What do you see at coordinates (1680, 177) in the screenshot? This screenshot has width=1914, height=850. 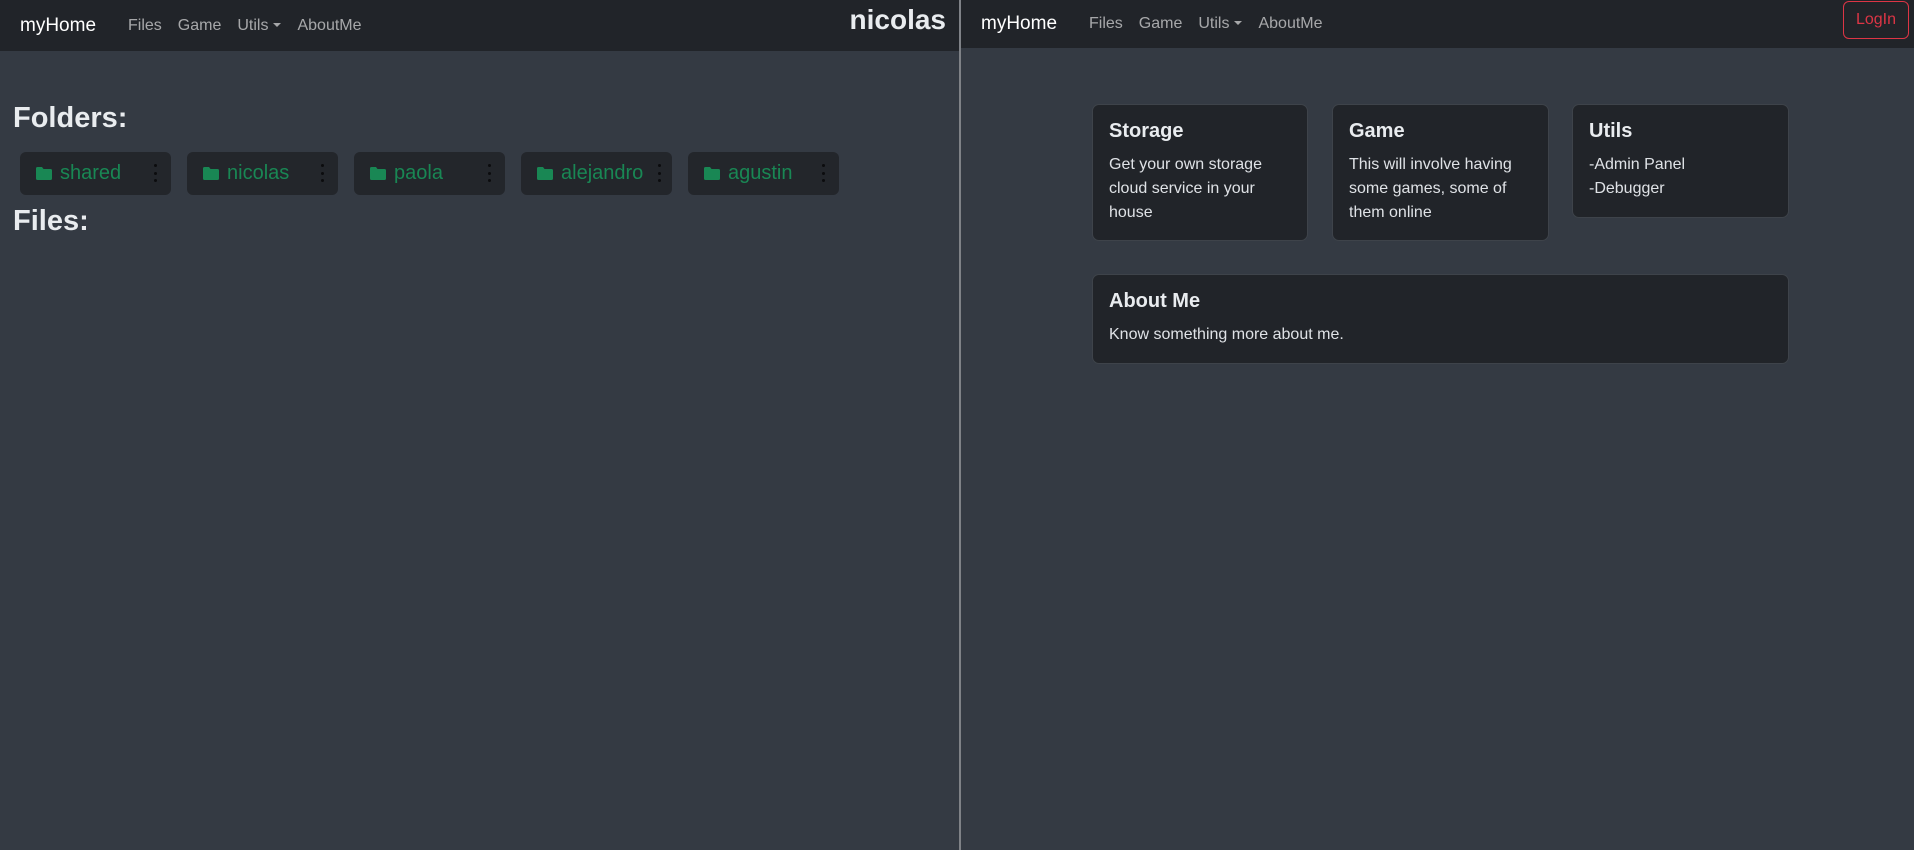 I see `card-text: -Admin Panel -Debugger` at bounding box center [1680, 177].